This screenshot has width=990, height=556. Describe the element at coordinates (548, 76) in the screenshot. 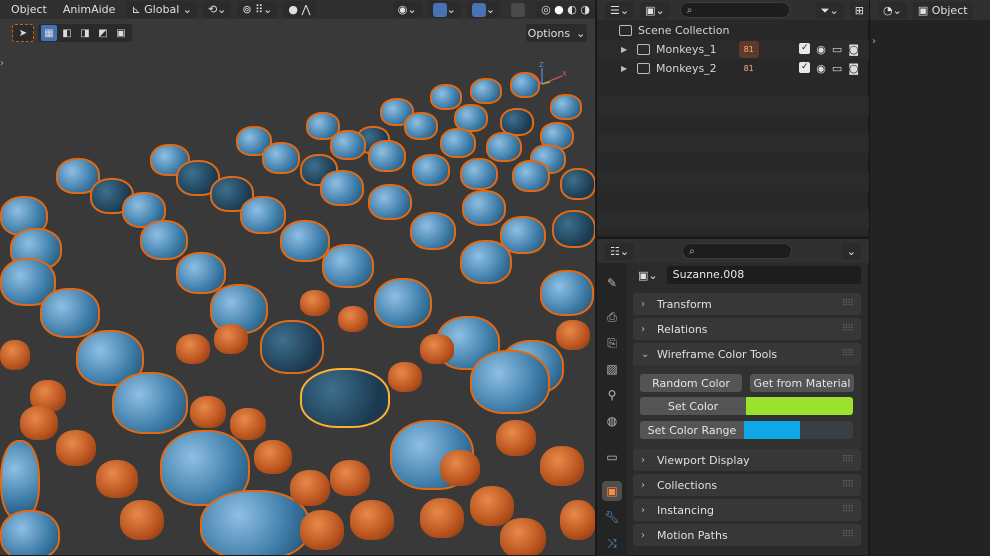

I see `navigation-gizmo: Z X` at that location.